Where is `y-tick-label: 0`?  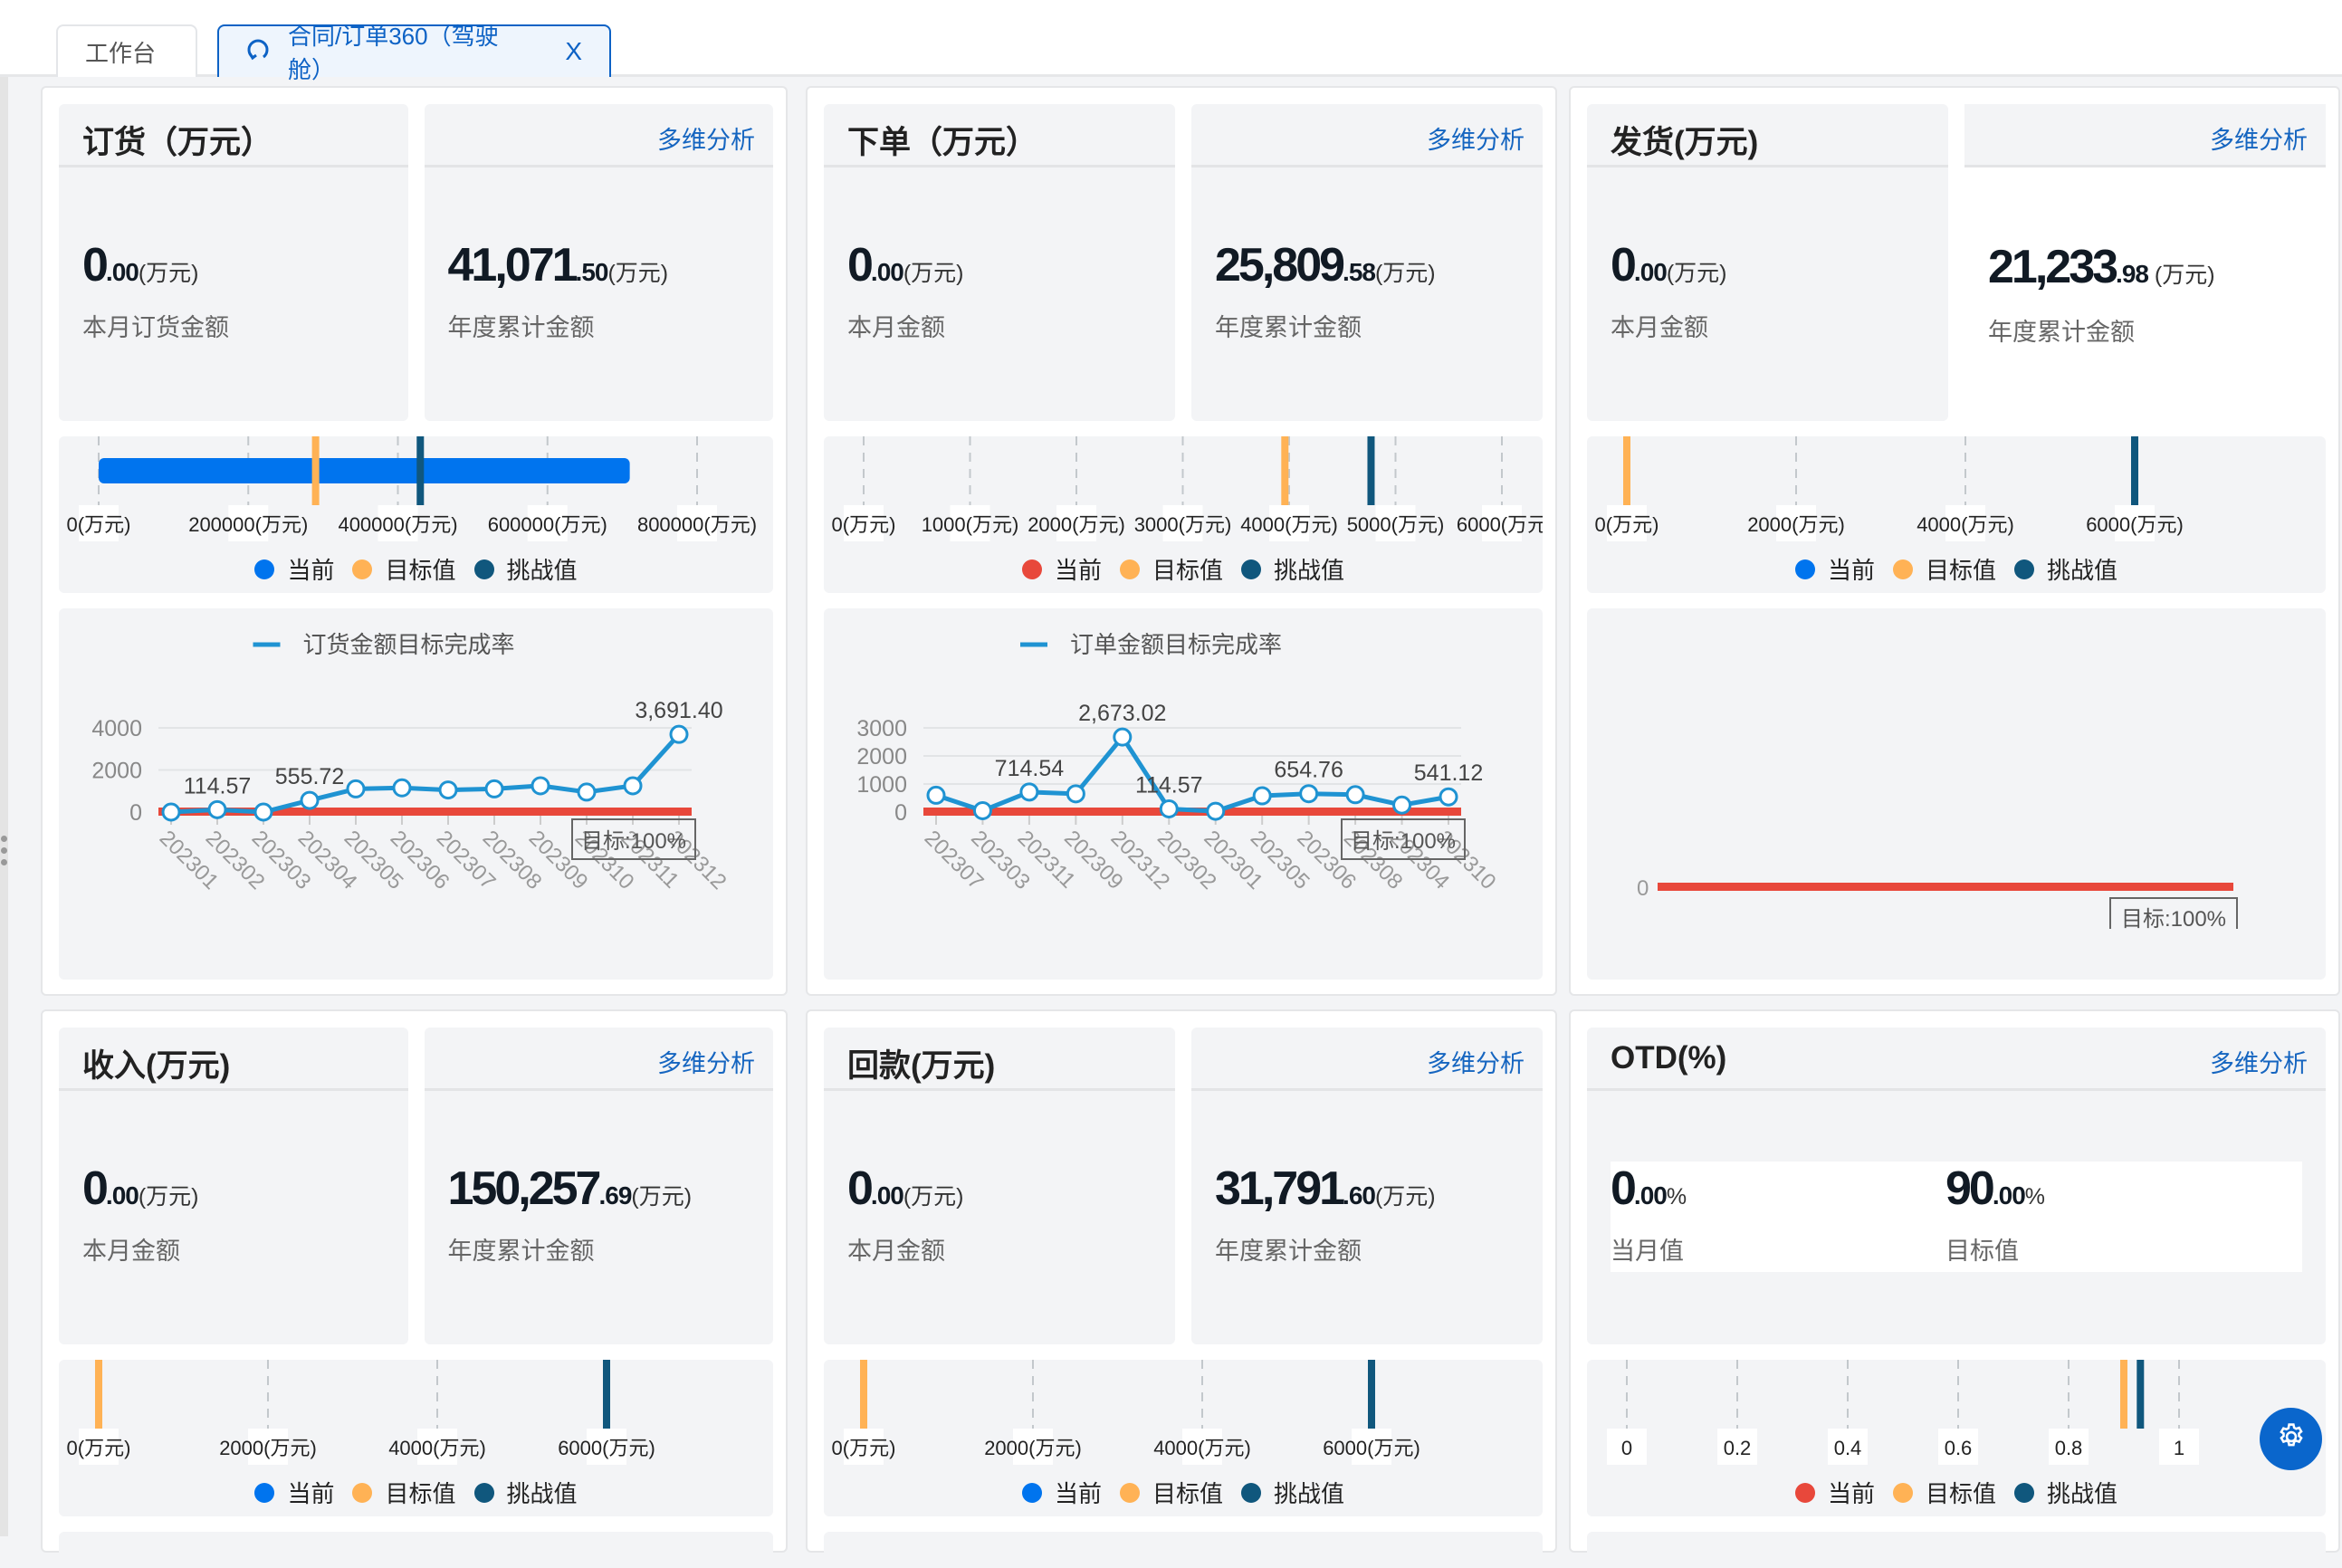
y-tick-label: 0 is located at coordinates (900, 813).